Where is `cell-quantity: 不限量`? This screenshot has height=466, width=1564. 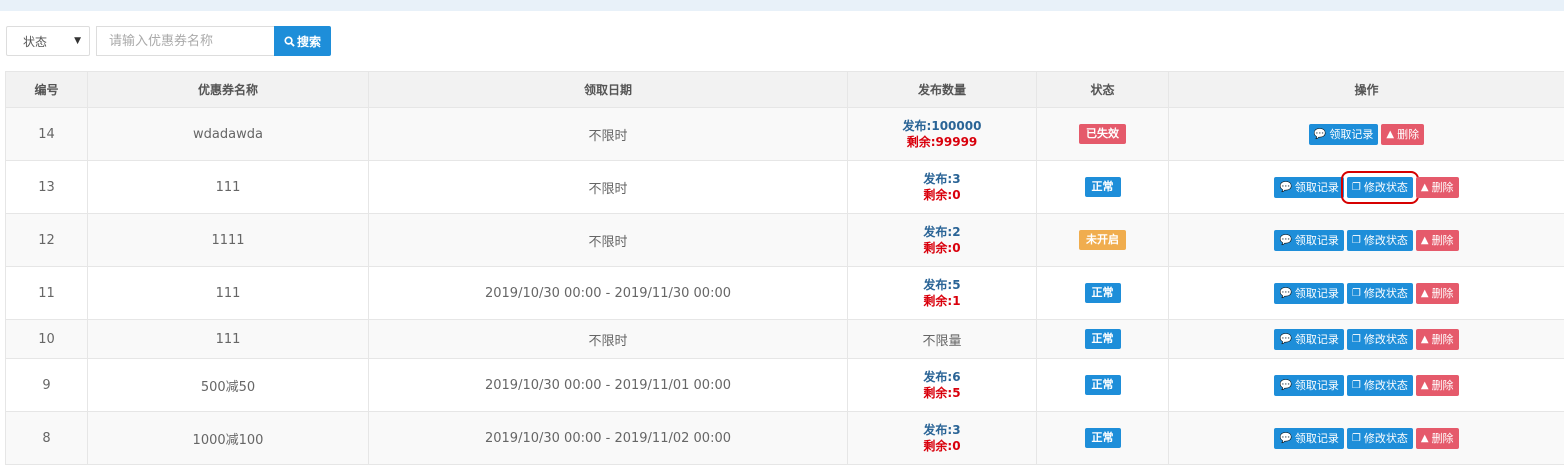
cell-quantity: 不限量 is located at coordinates (942, 339).